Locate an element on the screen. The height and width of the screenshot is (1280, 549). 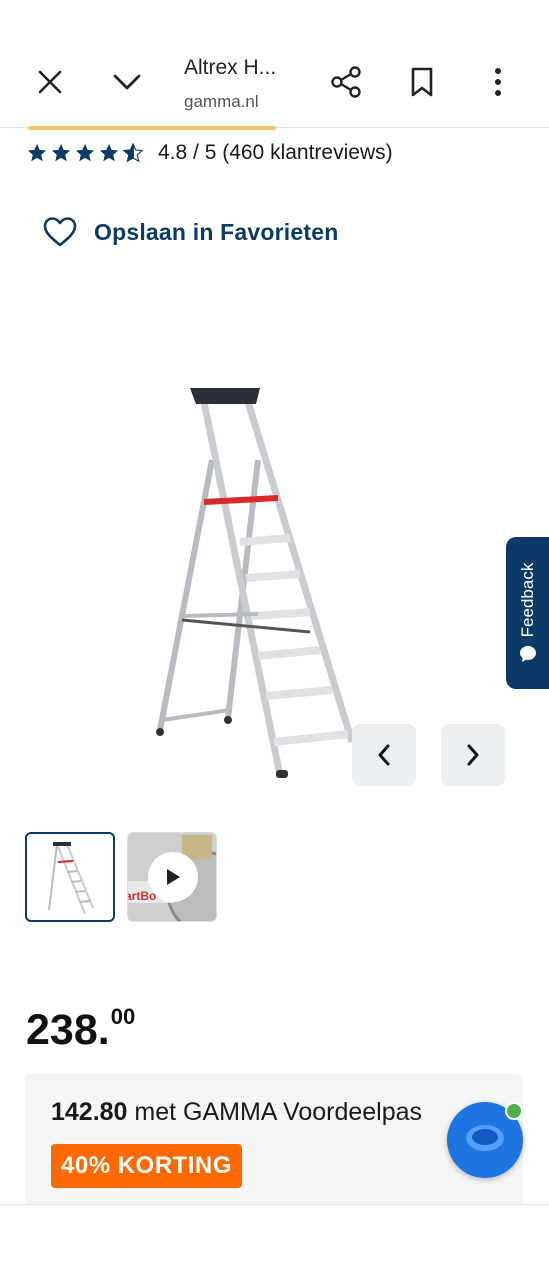
product-image-ladder is located at coordinates (255, 585).